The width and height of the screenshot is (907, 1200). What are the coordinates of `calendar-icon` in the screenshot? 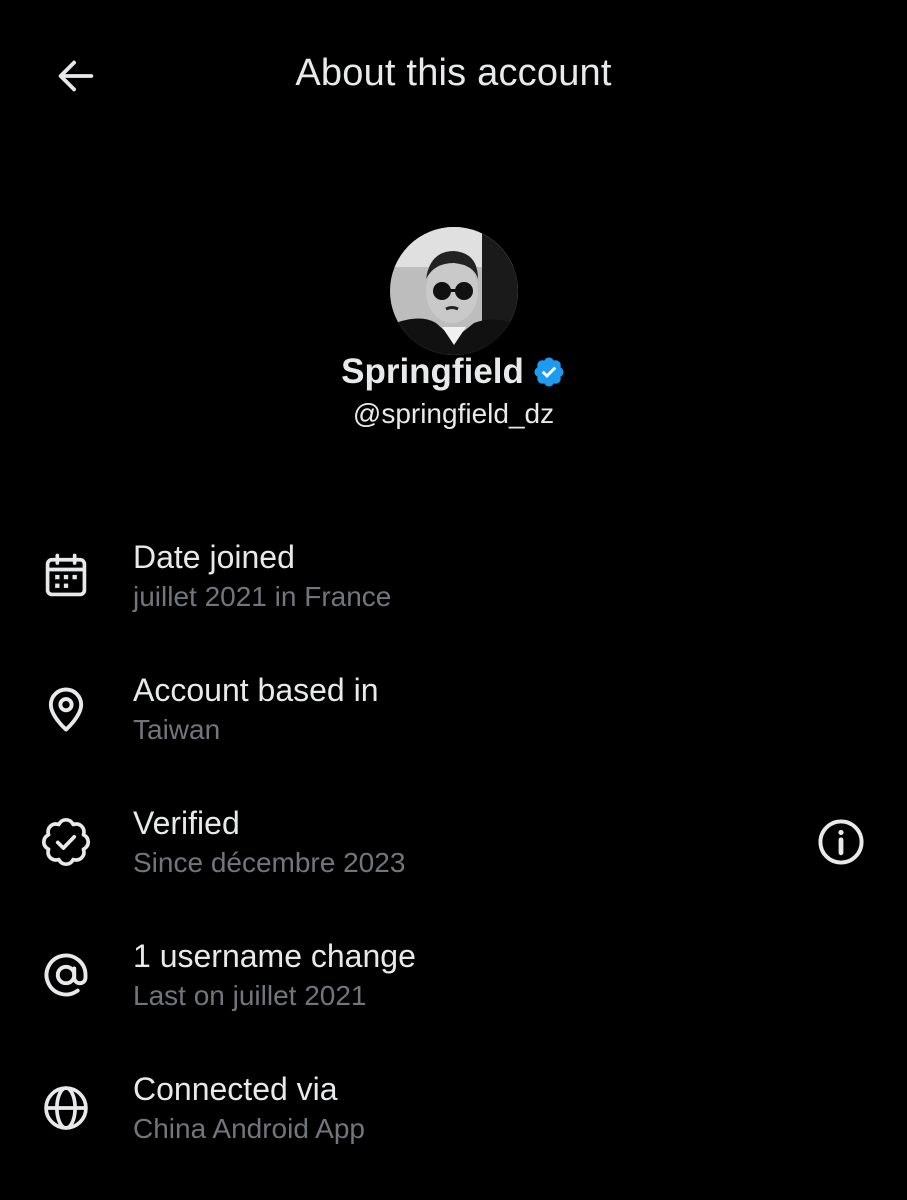 It's located at (66, 576).